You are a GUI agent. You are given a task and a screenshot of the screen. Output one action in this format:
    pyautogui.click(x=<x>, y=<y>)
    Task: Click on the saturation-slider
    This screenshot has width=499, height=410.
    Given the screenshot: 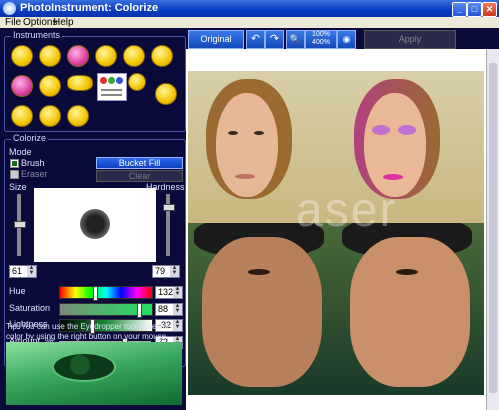 What is the action you would take?
    pyautogui.click(x=106, y=310)
    